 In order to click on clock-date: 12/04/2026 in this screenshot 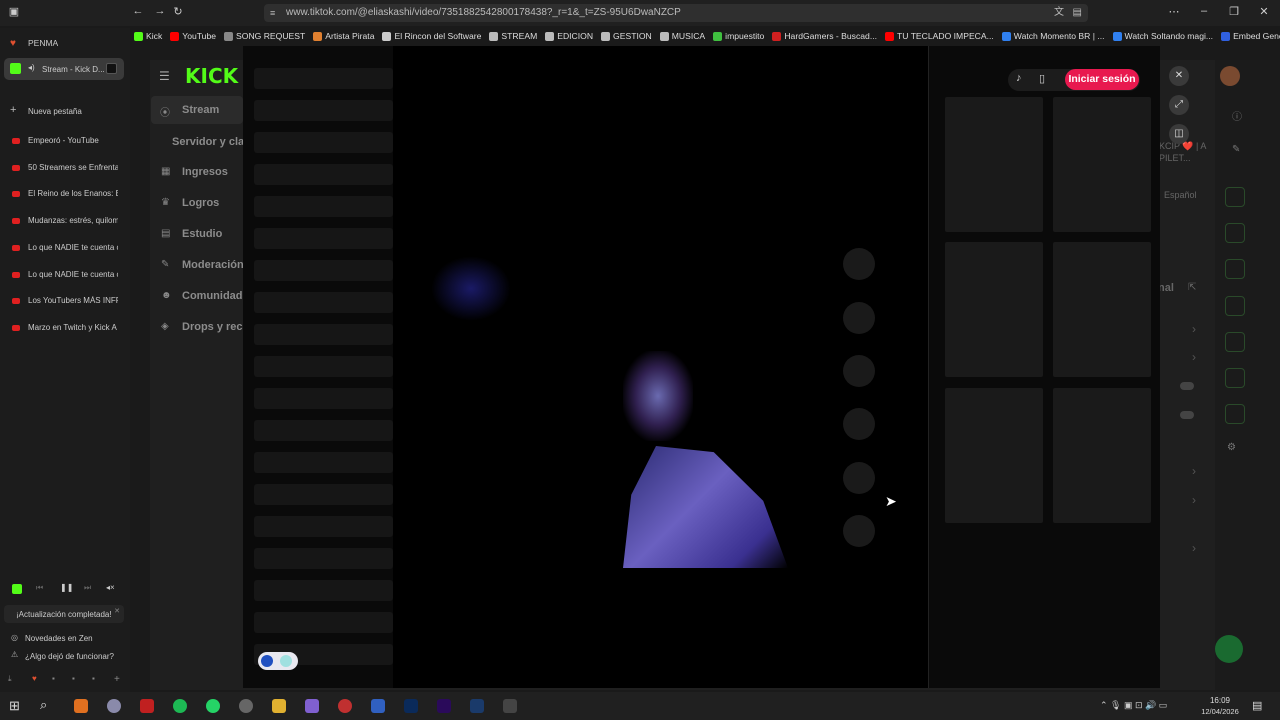, I will do `click(1220, 711)`.